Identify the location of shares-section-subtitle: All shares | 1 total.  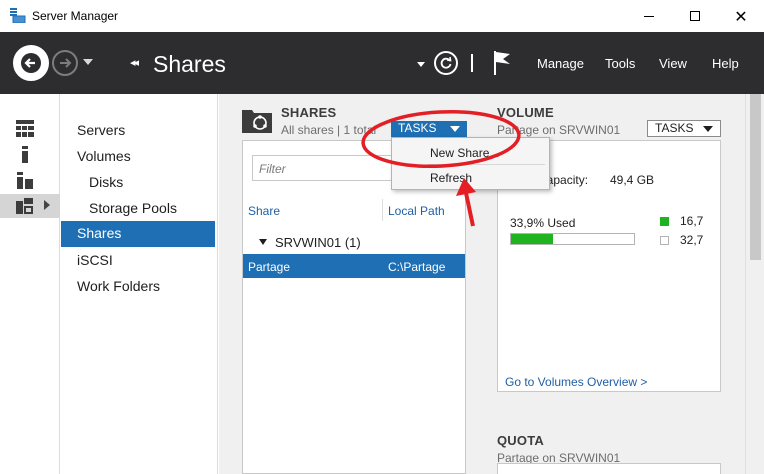
(329, 130).